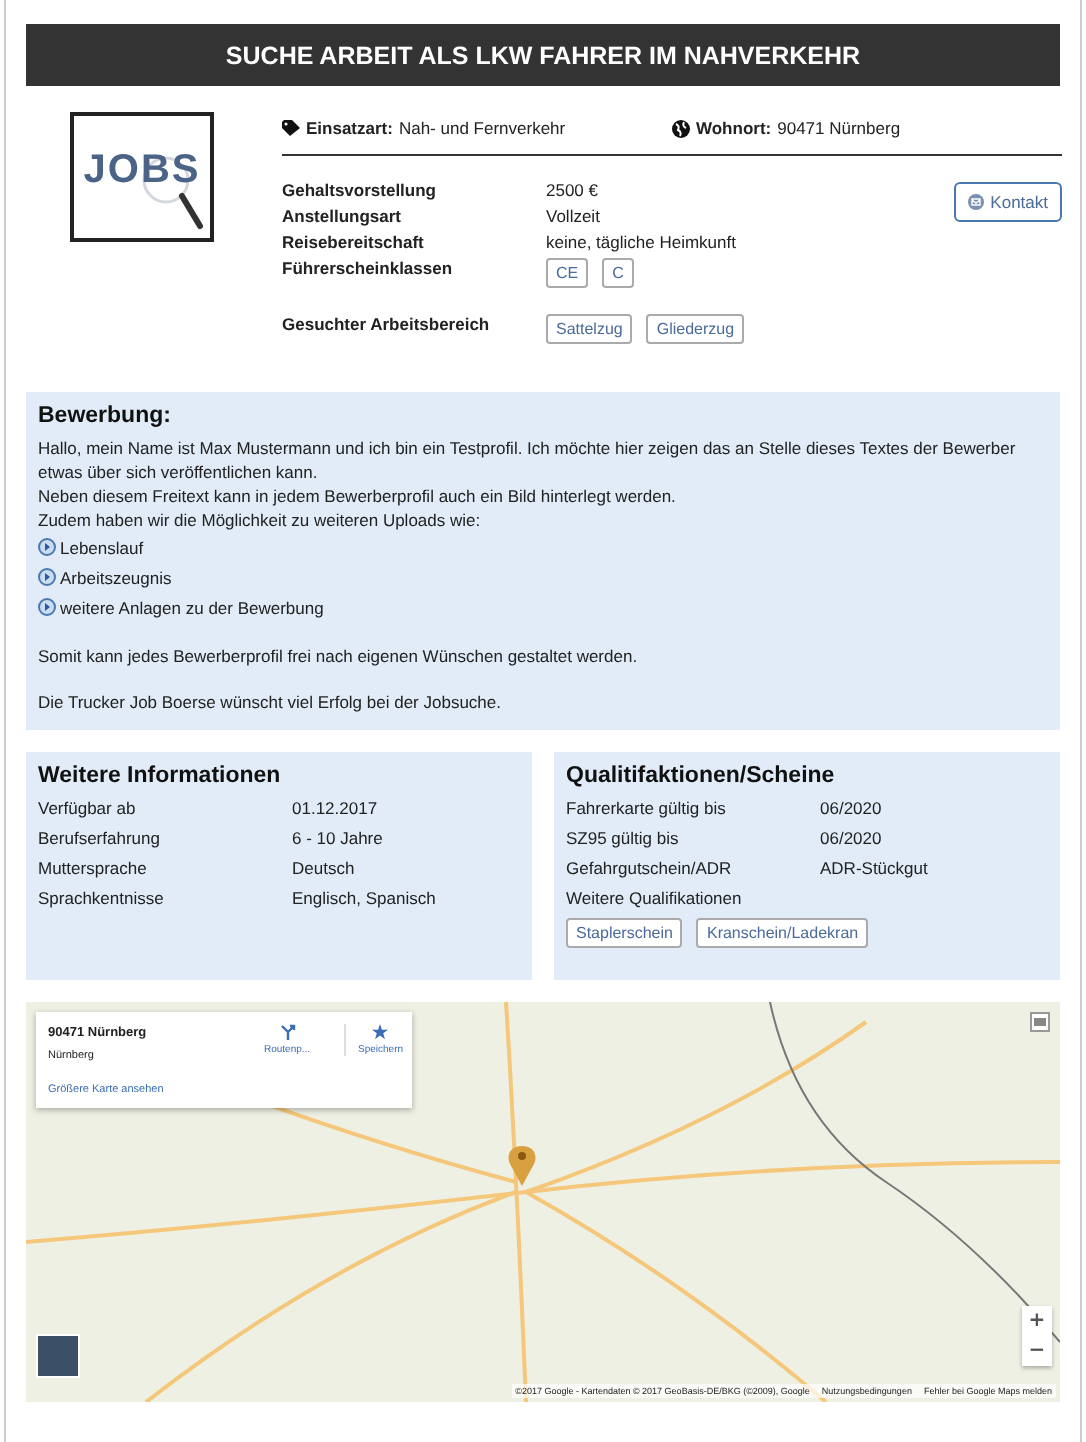  What do you see at coordinates (681, 128) in the screenshot?
I see `globe-icon` at bounding box center [681, 128].